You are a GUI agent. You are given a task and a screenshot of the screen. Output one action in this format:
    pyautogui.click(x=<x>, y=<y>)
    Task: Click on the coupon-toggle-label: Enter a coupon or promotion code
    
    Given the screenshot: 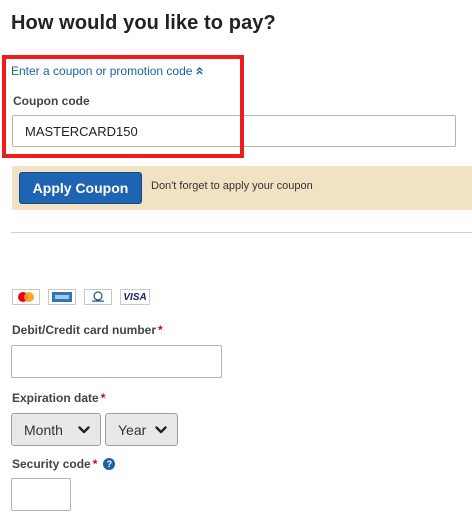 What is the action you would take?
    pyautogui.click(x=102, y=71)
    